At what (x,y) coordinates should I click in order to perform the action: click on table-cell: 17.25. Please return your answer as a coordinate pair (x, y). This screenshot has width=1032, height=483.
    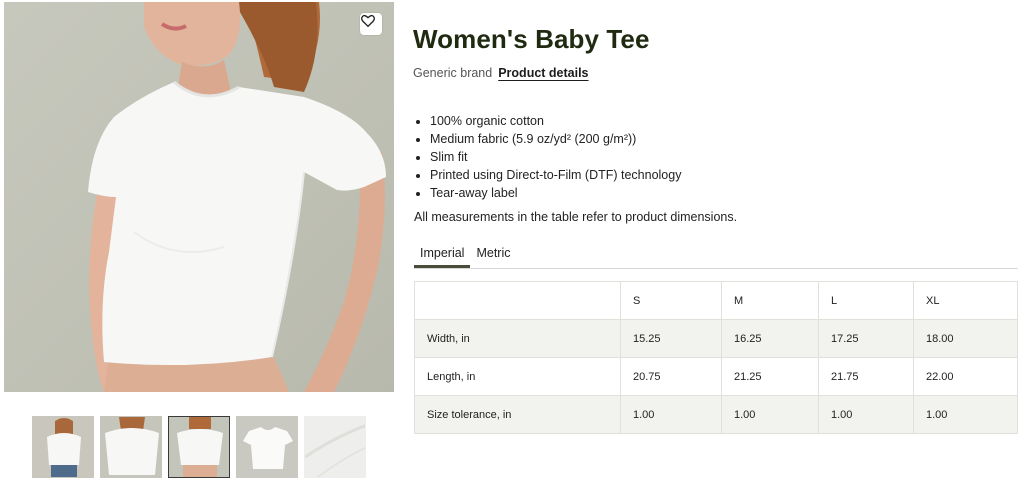
    Looking at the image, I should click on (866, 338).